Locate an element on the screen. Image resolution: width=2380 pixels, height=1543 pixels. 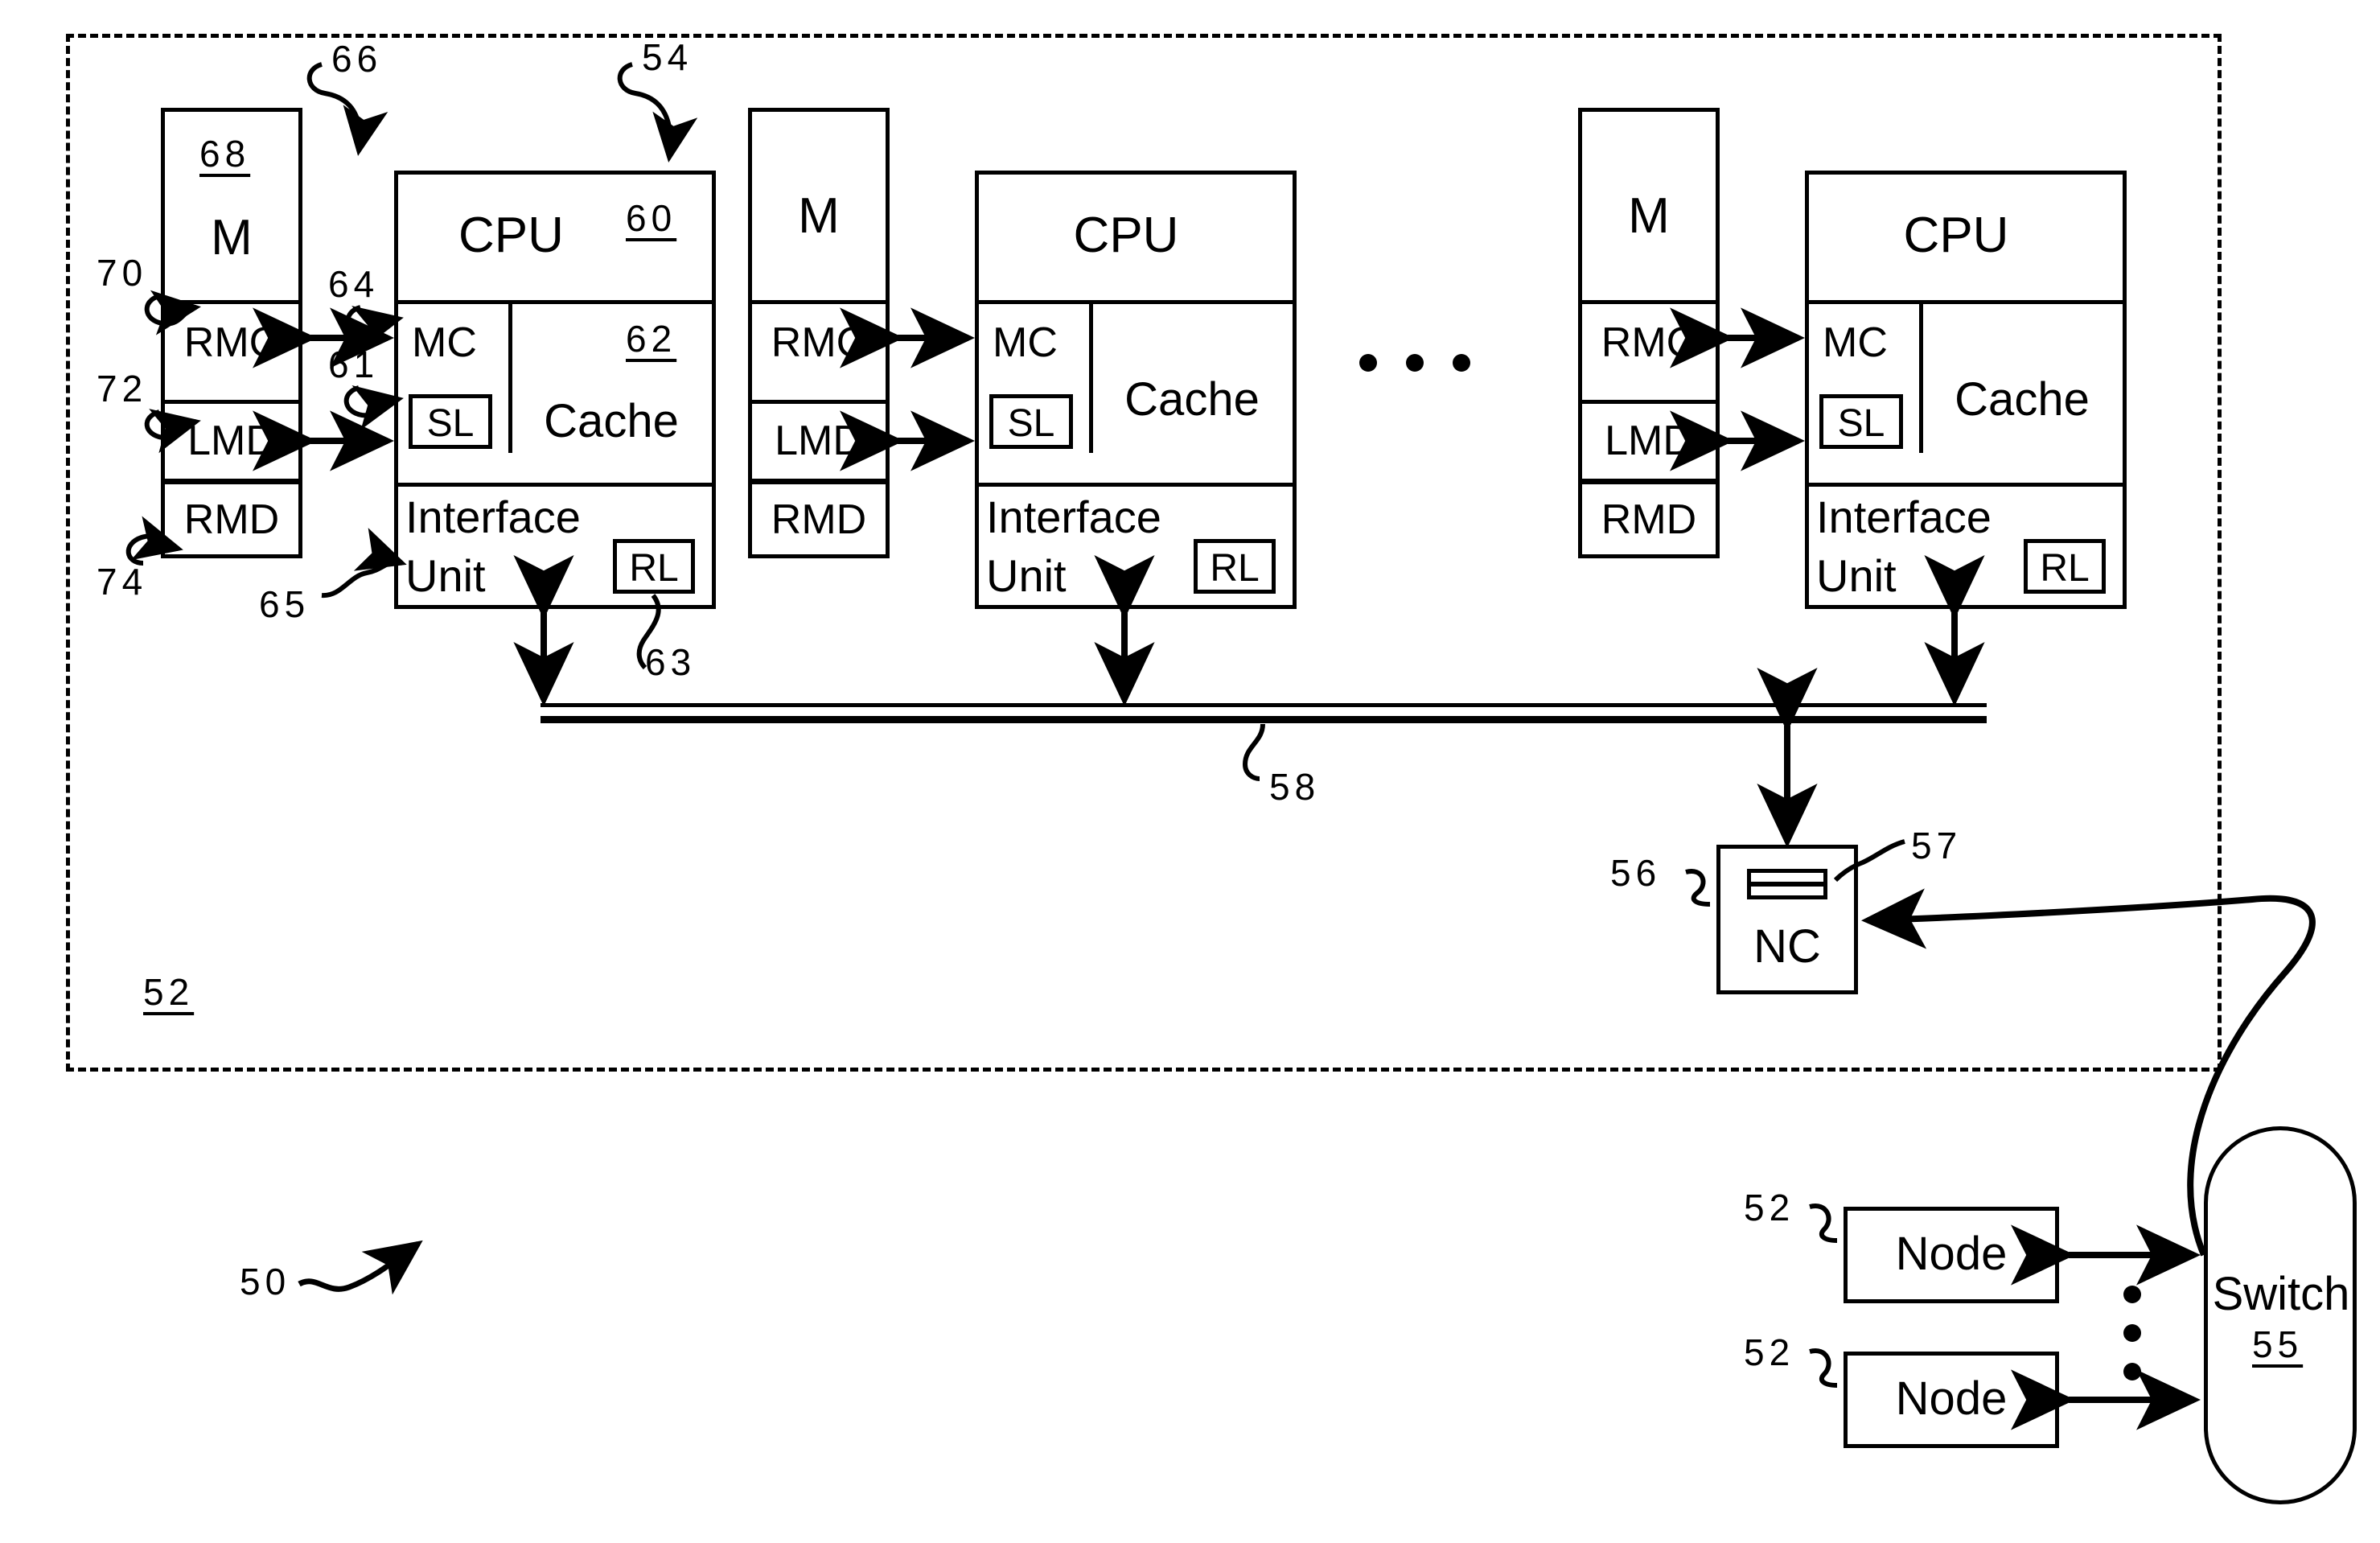
memory-row-rmd-2: RMD is located at coordinates (819, 519).